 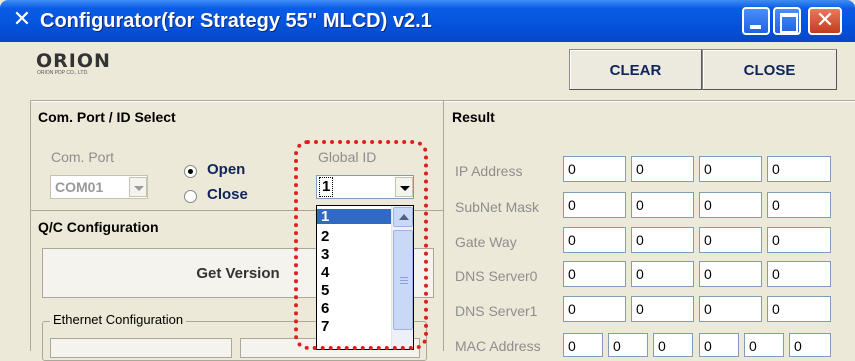 What do you see at coordinates (730, 240) in the screenshot?
I see `gateway-octet-3: 0` at bounding box center [730, 240].